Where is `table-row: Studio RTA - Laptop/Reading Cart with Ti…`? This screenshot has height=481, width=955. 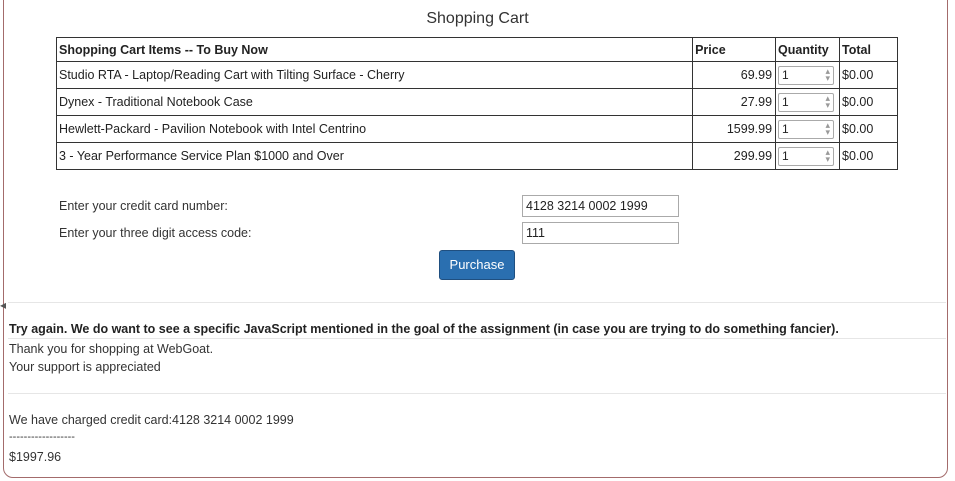 table-row: Studio RTA - Laptop/Reading Cart with Ti… is located at coordinates (476, 75).